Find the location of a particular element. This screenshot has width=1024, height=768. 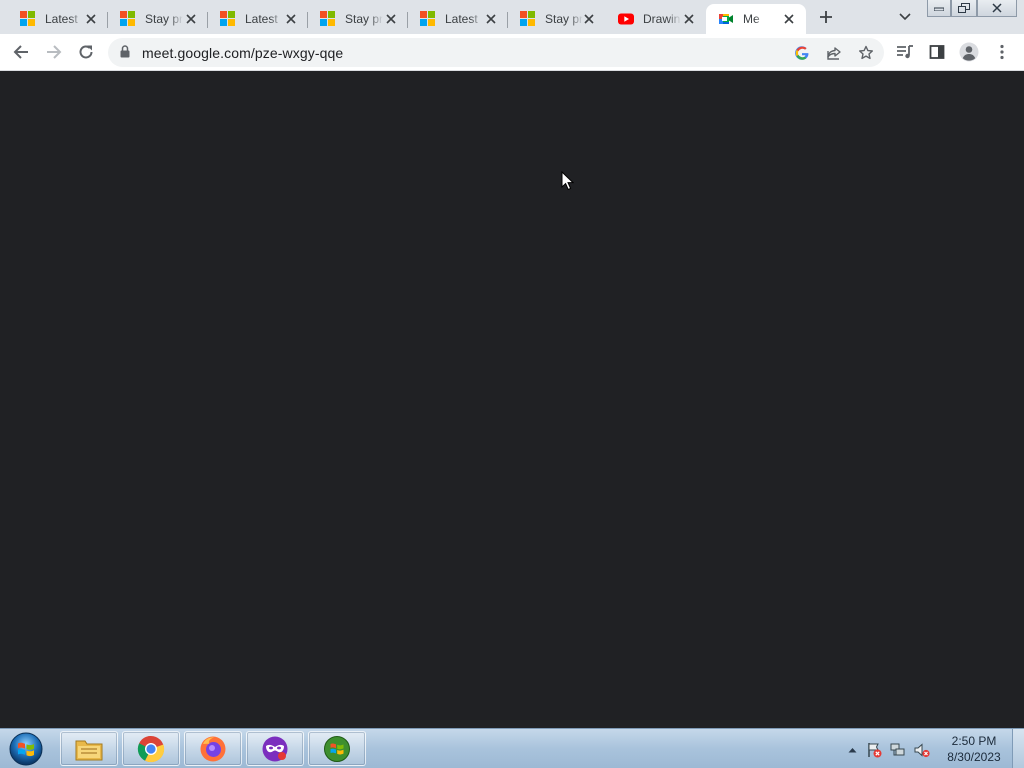

minimize-icon is located at coordinates (939, 9).